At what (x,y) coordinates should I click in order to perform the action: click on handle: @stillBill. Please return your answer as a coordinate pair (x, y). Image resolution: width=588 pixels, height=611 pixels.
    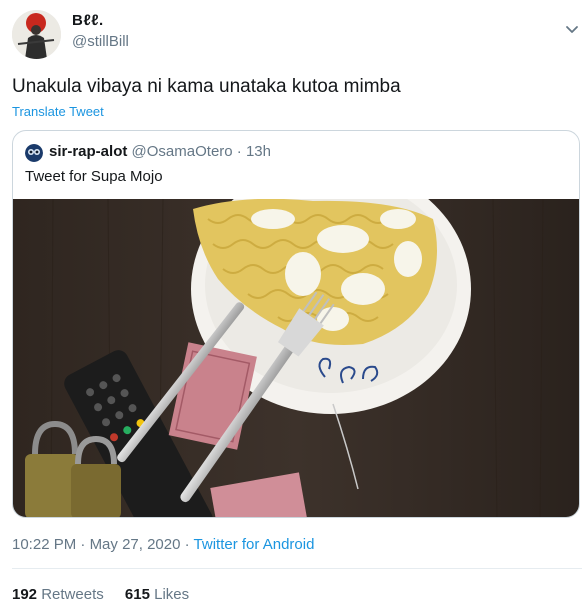
    Looking at the image, I should click on (100, 41).